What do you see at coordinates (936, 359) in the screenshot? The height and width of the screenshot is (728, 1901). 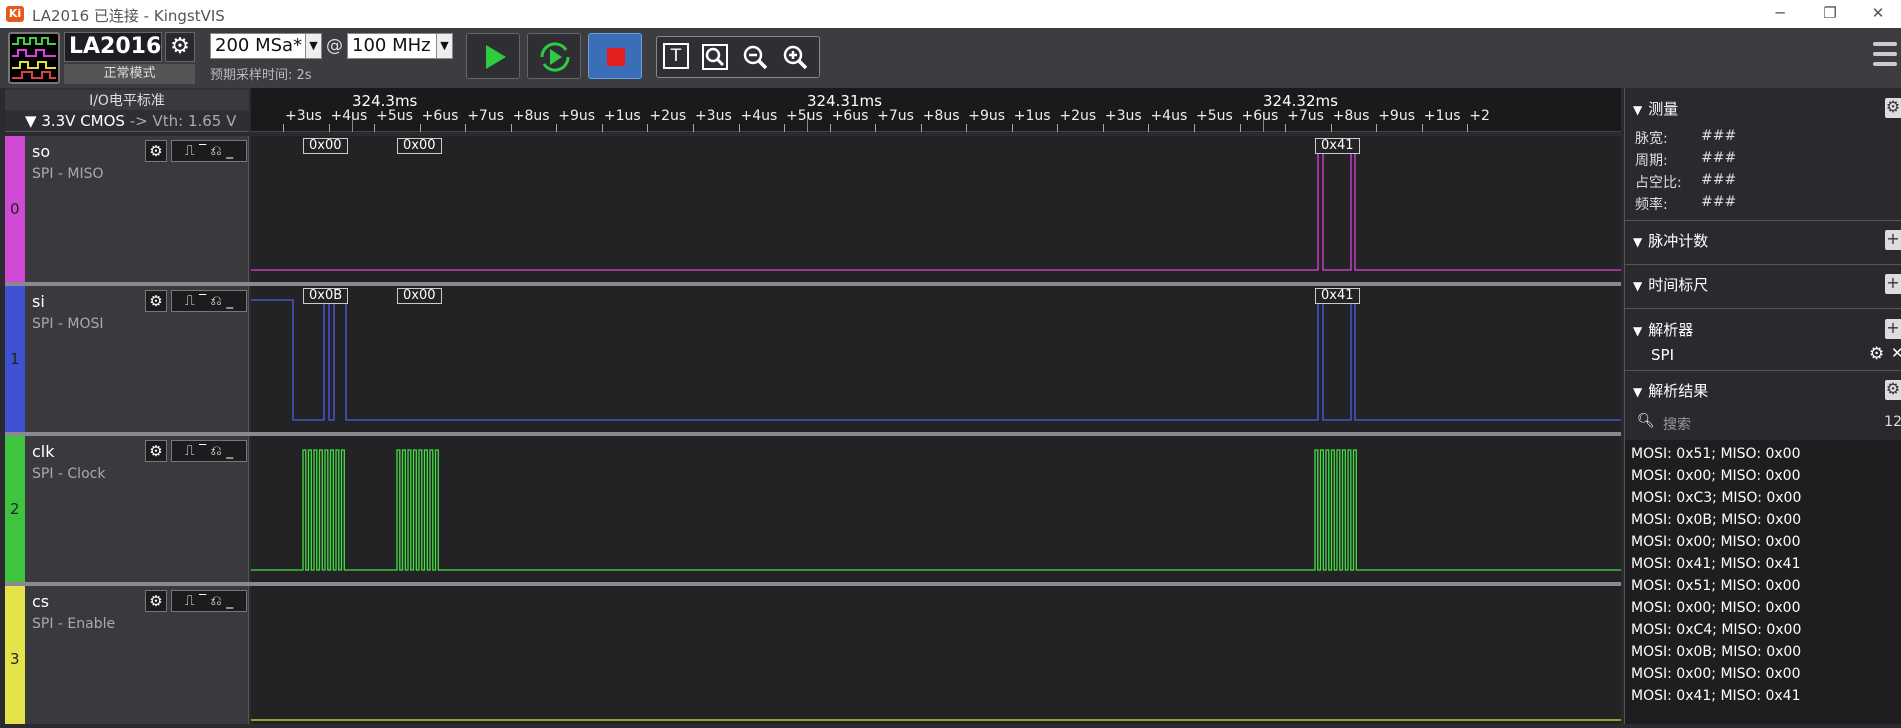 I see `waveform-si: 0x0B 0x00 0x41` at bounding box center [936, 359].